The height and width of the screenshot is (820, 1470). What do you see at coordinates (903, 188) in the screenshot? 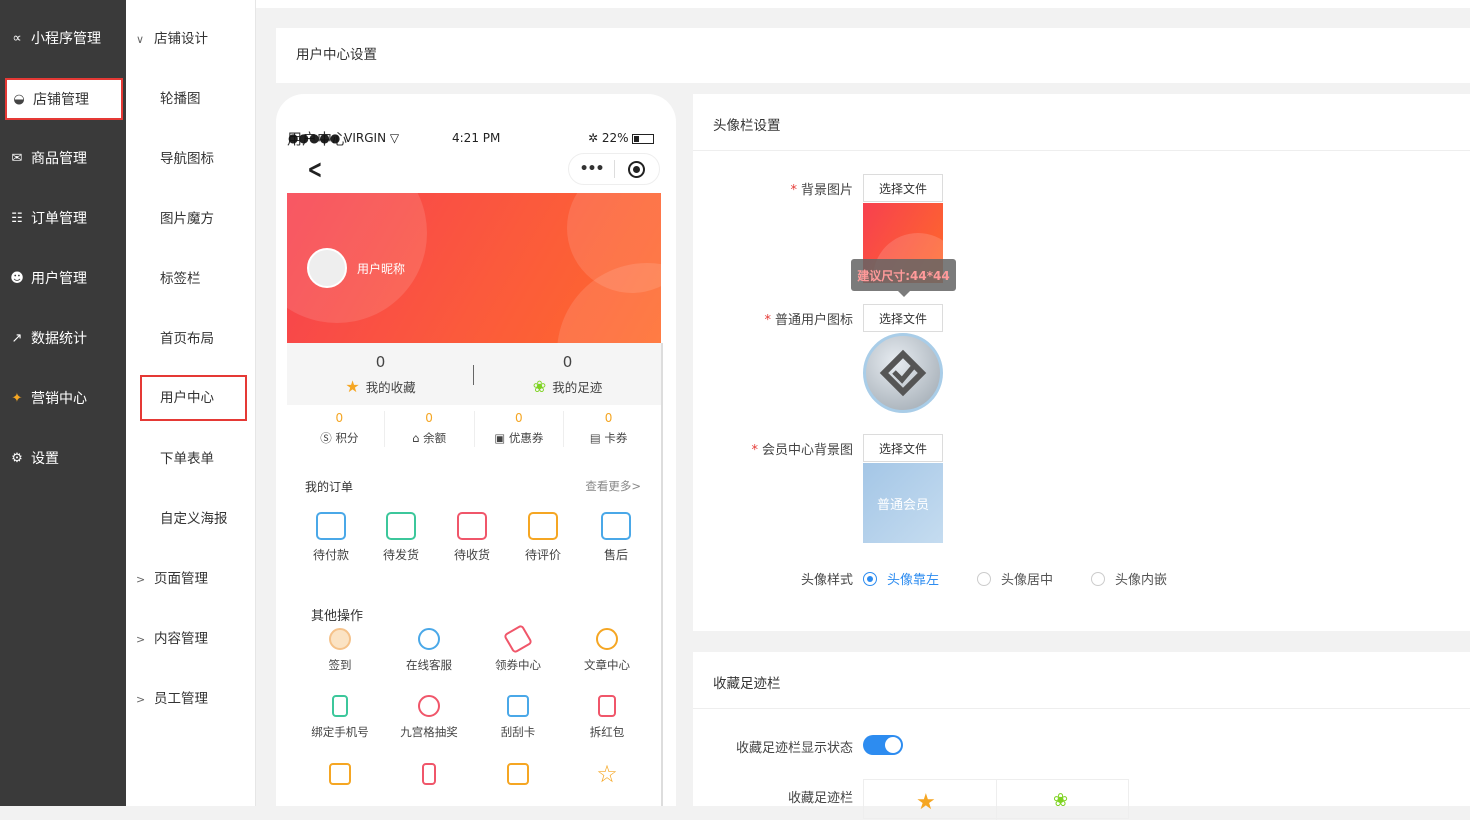
I see `bg-image-choose-button: 选择文件` at bounding box center [903, 188].